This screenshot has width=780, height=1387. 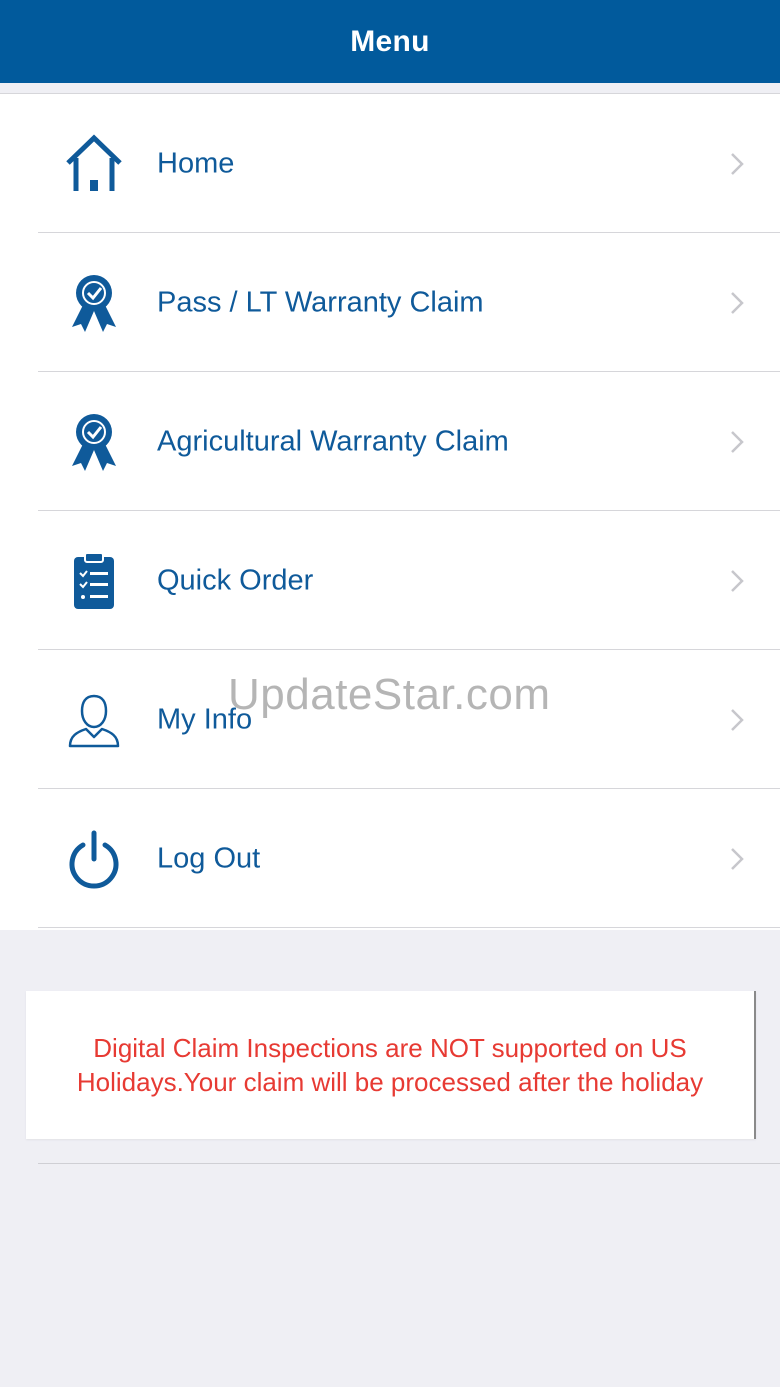 What do you see at coordinates (390, 719) in the screenshot?
I see `menu-item-my-info: My Info` at bounding box center [390, 719].